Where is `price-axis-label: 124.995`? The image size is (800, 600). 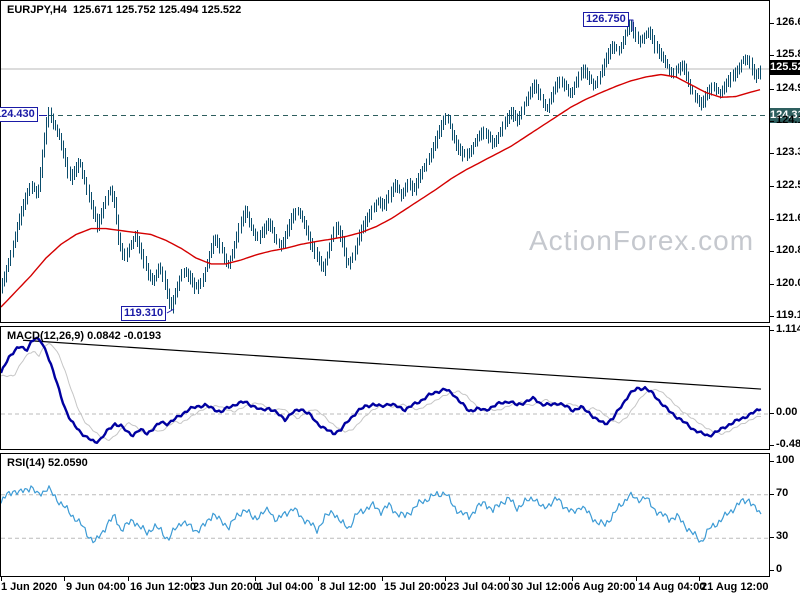 price-axis-label: 124.995 is located at coordinates (788, 88).